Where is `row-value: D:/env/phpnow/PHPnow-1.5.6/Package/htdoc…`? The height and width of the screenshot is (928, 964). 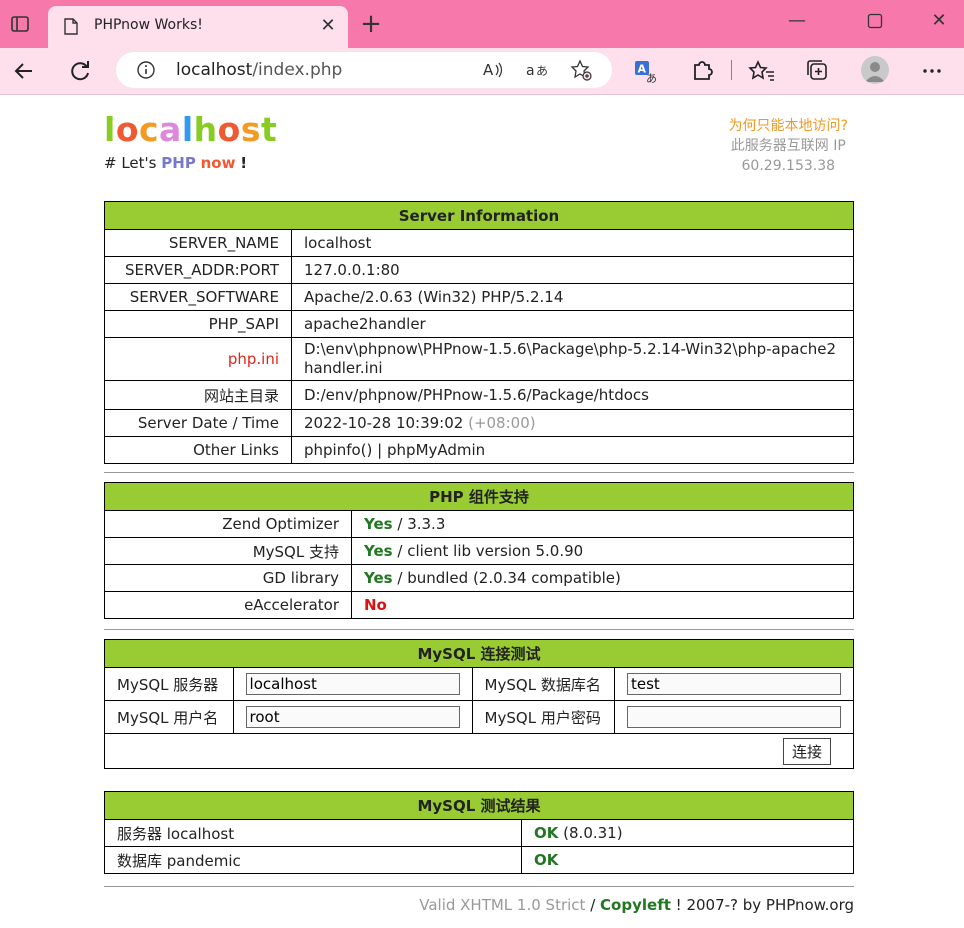 row-value: D:/env/phpnow/PHPnow-1.5.6/Package/htdoc… is located at coordinates (572, 395).